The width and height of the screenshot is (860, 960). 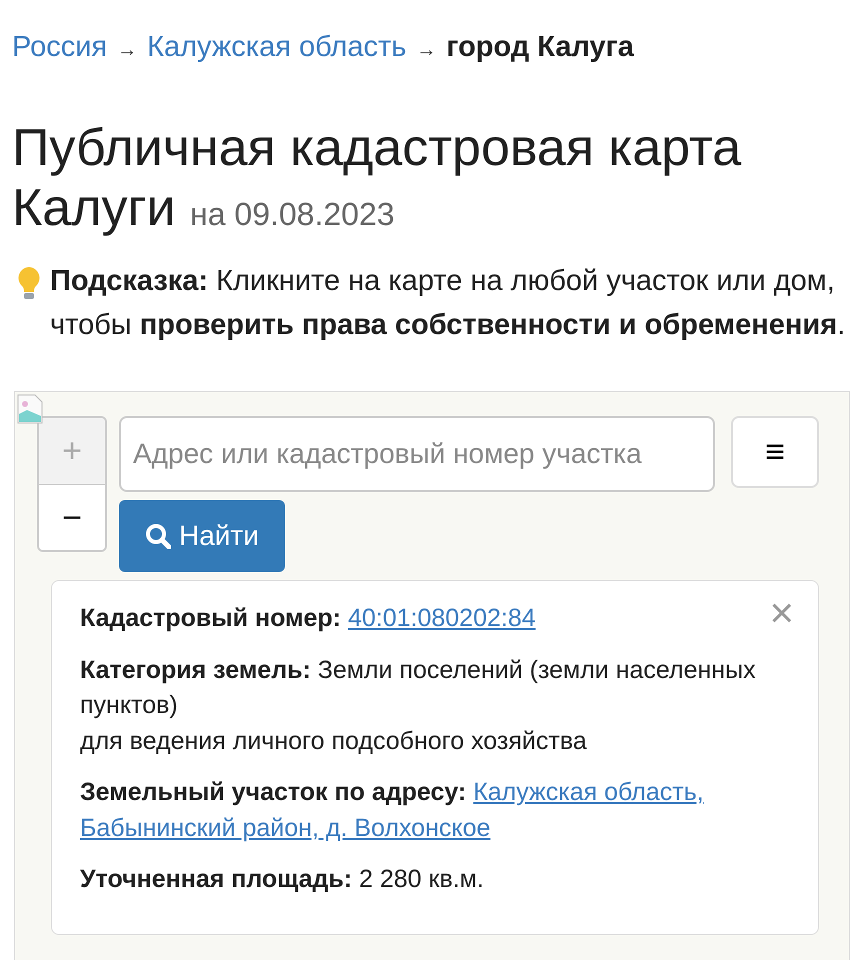 What do you see at coordinates (30, 409) in the screenshot?
I see `broken-image-icon` at bounding box center [30, 409].